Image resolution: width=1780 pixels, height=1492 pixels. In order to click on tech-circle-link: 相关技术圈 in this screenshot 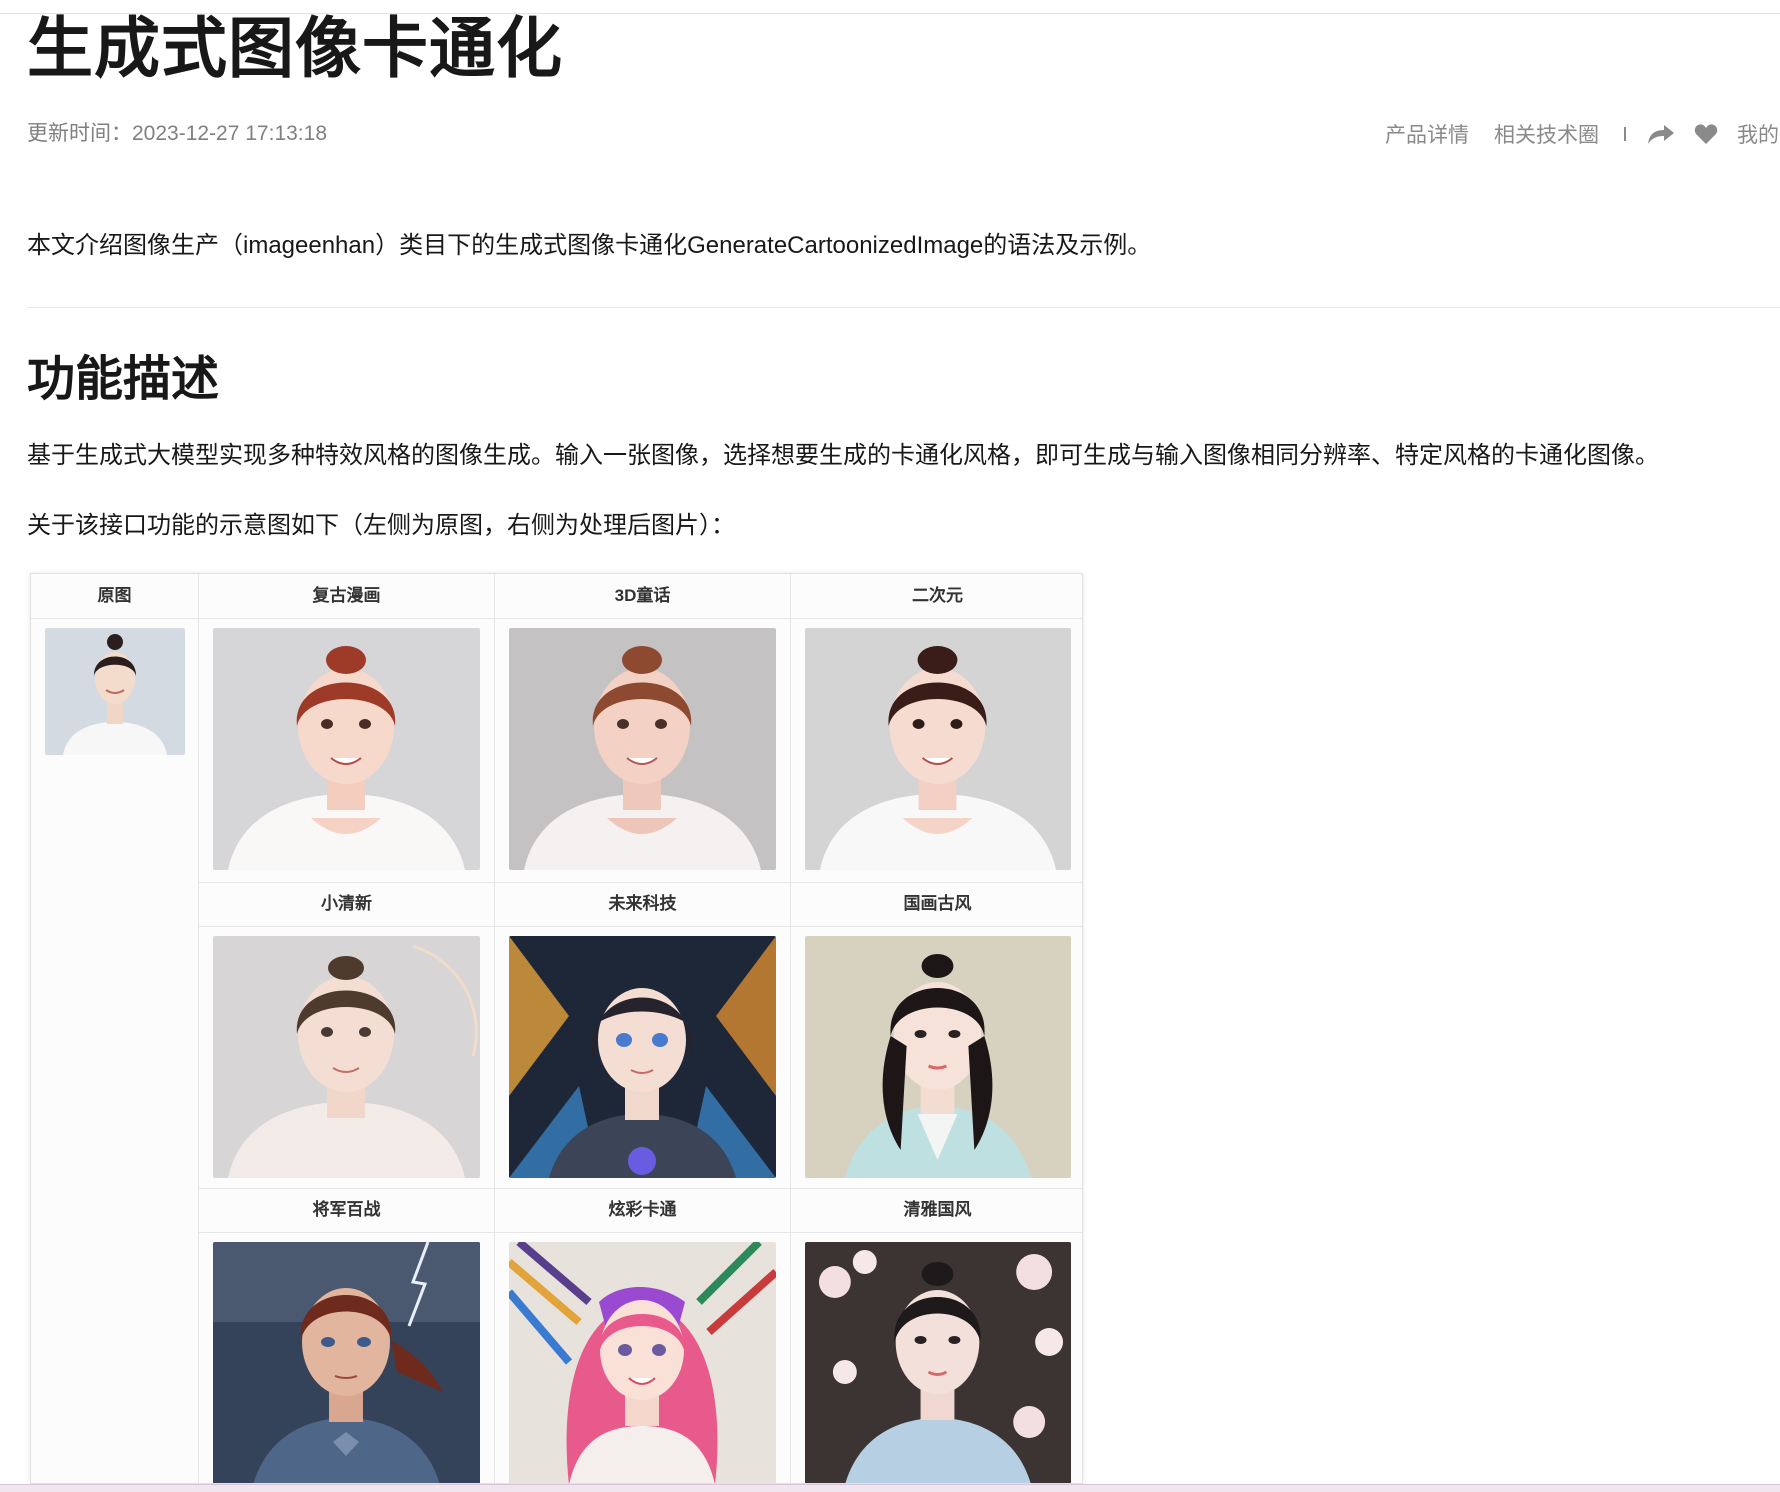, I will do `click(1546, 134)`.